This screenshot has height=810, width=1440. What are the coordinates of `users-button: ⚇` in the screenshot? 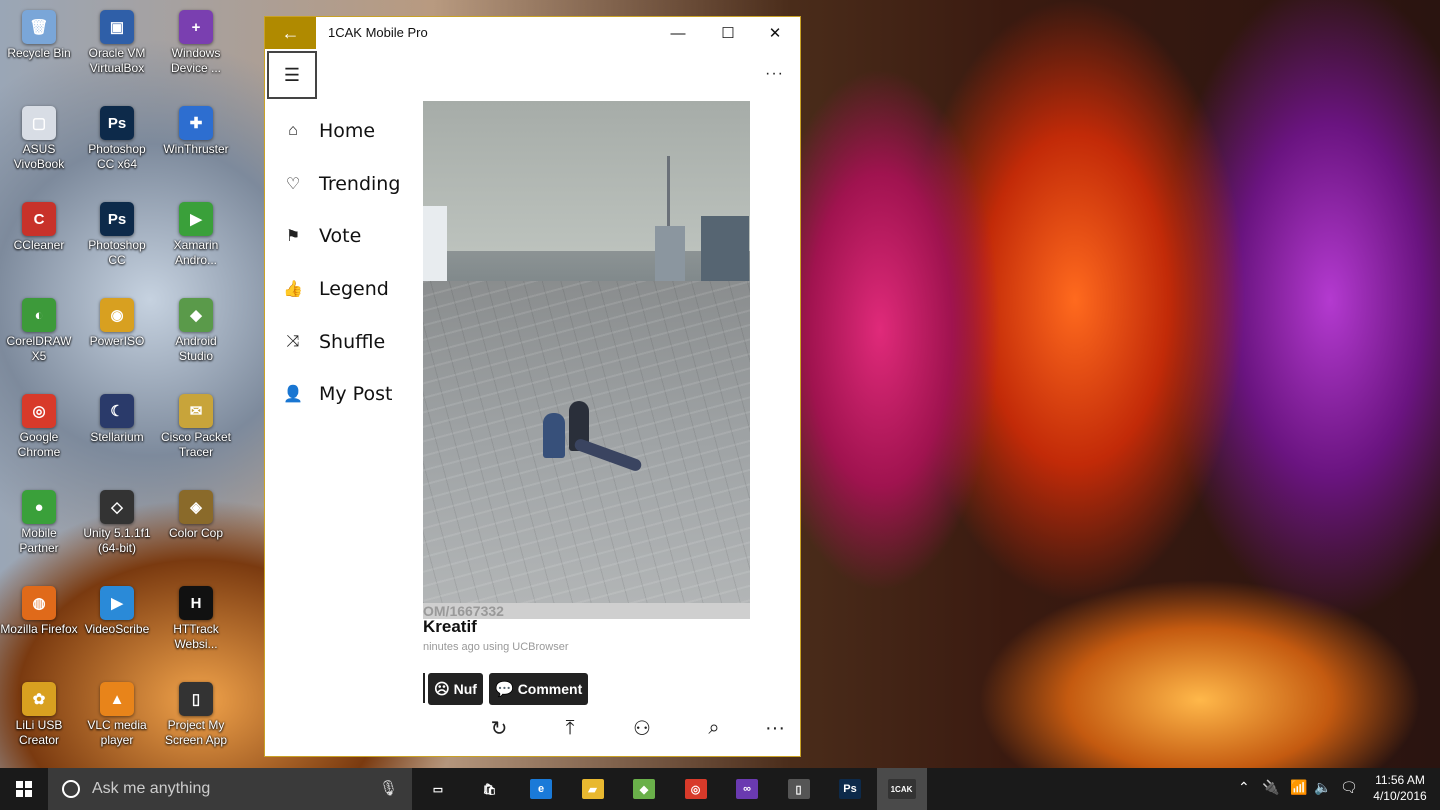 It's located at (642, 728).